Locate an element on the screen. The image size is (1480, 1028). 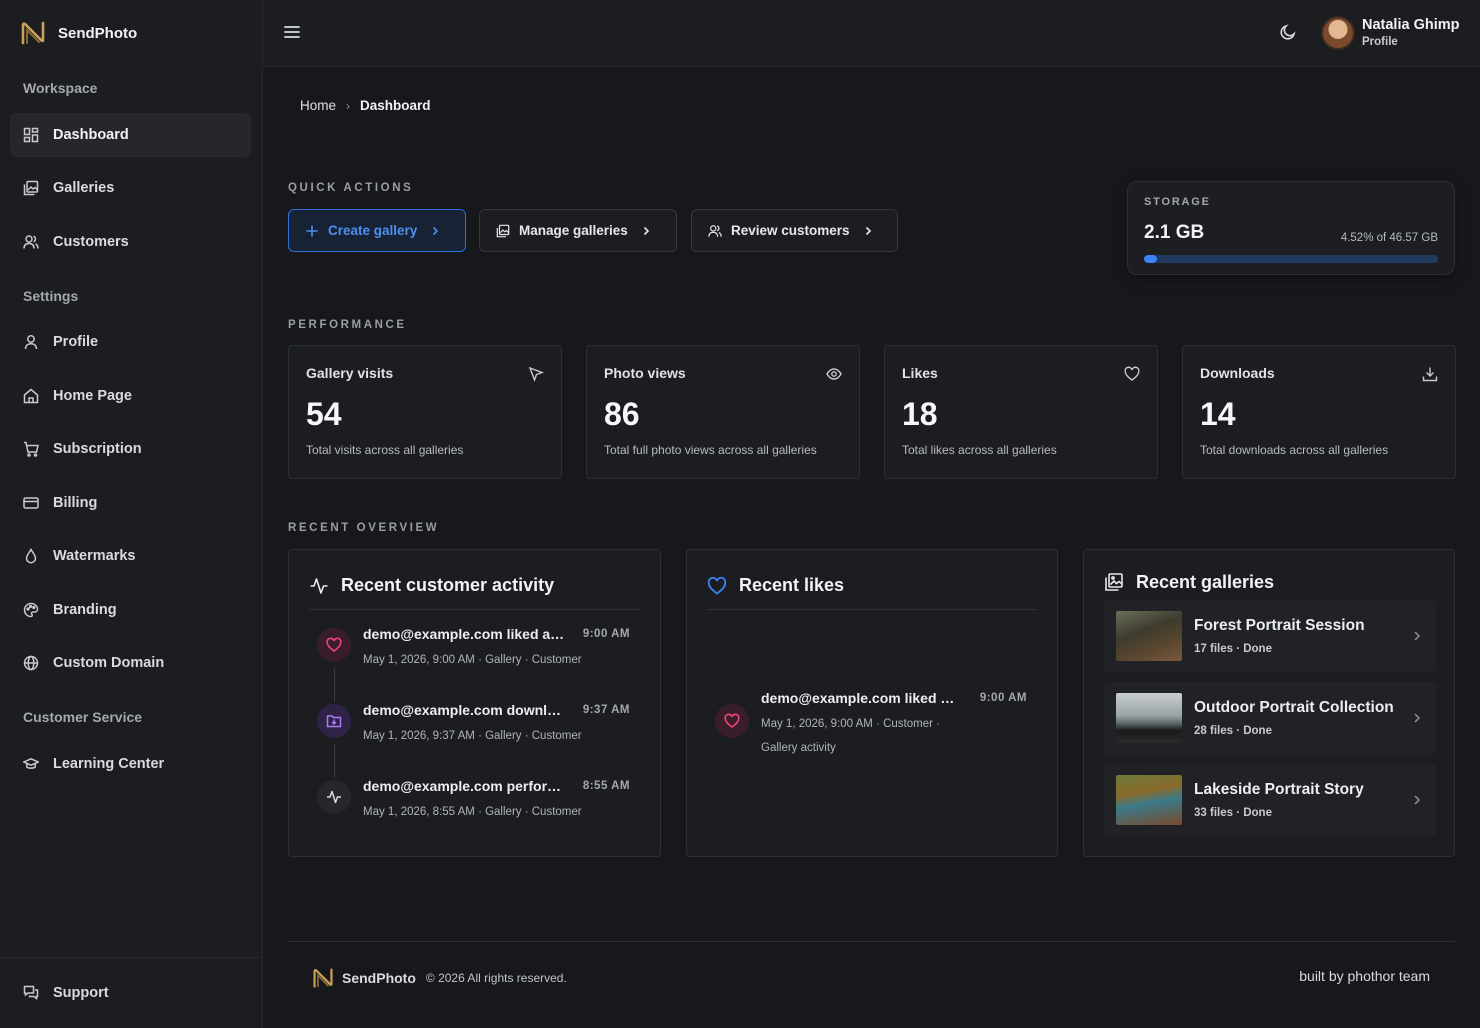
sidebar-item-custom-domain: Custom Domain is located at coordinates (130, 663).